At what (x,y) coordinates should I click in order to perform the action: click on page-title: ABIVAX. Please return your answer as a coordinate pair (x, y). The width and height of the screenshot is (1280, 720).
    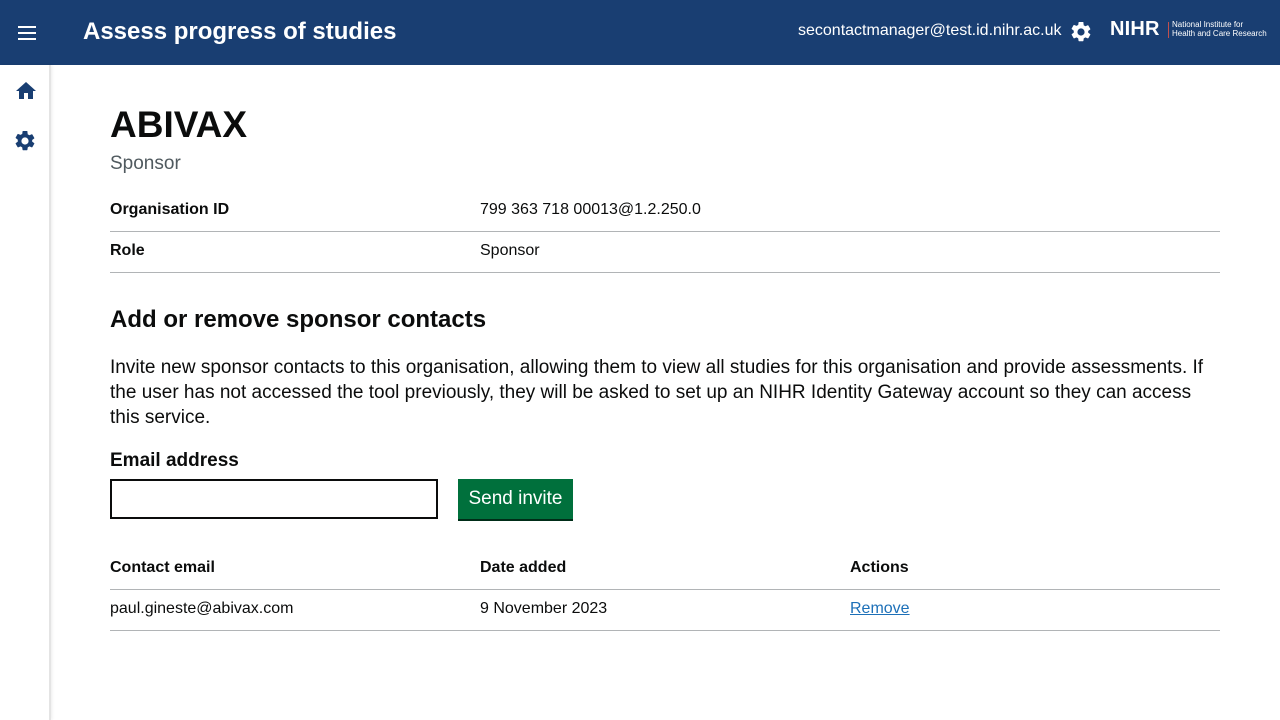
    Looking at the image, I should click on (179, 124).